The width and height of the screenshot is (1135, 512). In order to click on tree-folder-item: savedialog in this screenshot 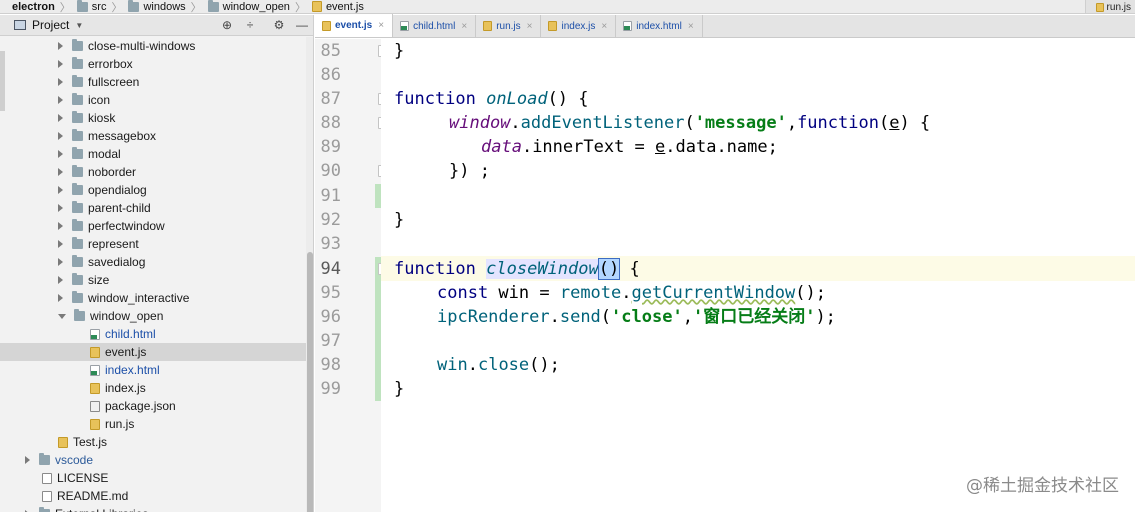, I will do `click(153, 262)`.